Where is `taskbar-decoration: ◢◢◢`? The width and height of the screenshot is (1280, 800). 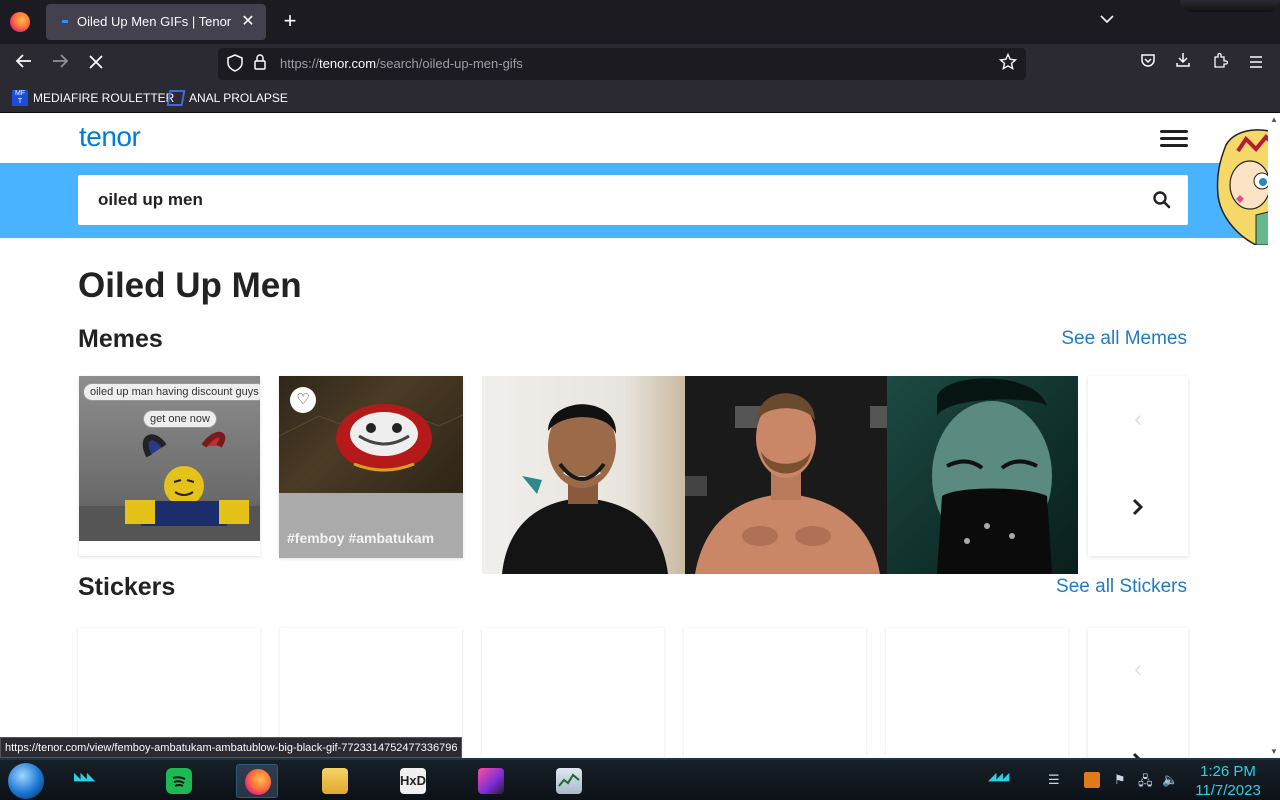 taskbar-decoration: ◢◢◢ is located at coordinates (998, 777).